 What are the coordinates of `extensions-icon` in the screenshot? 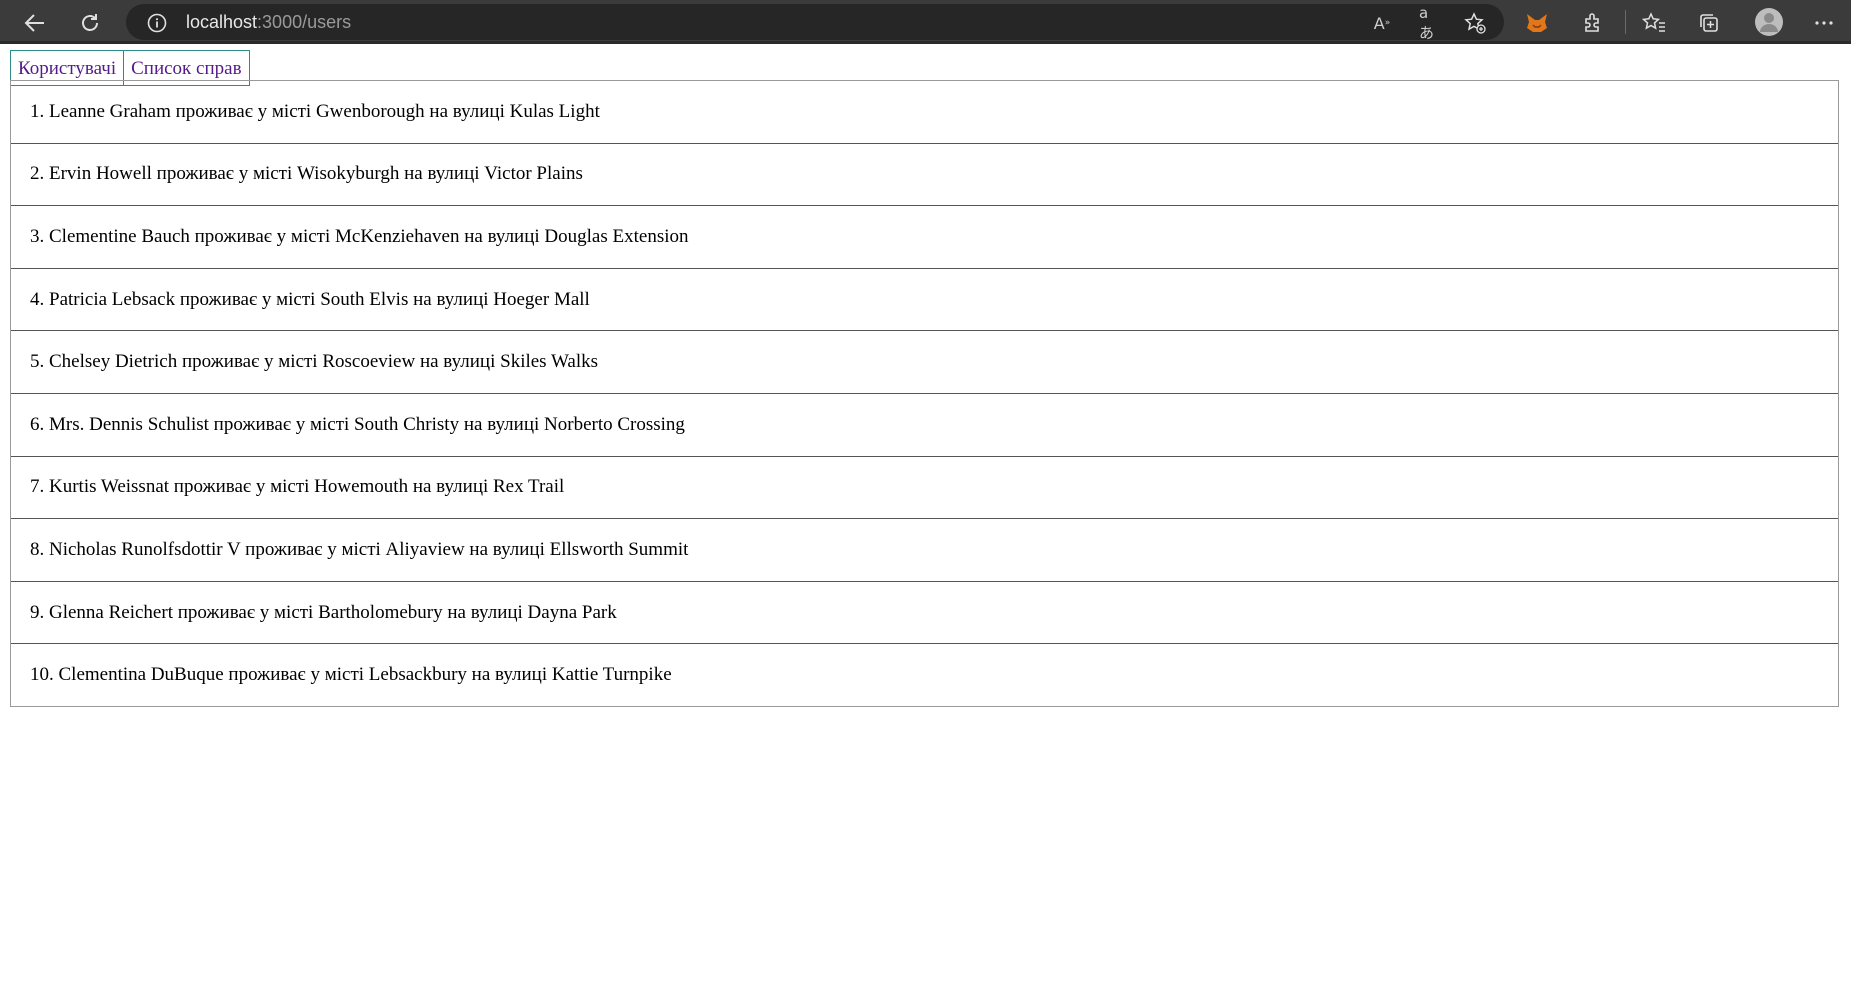 It's located at (1593, 23).